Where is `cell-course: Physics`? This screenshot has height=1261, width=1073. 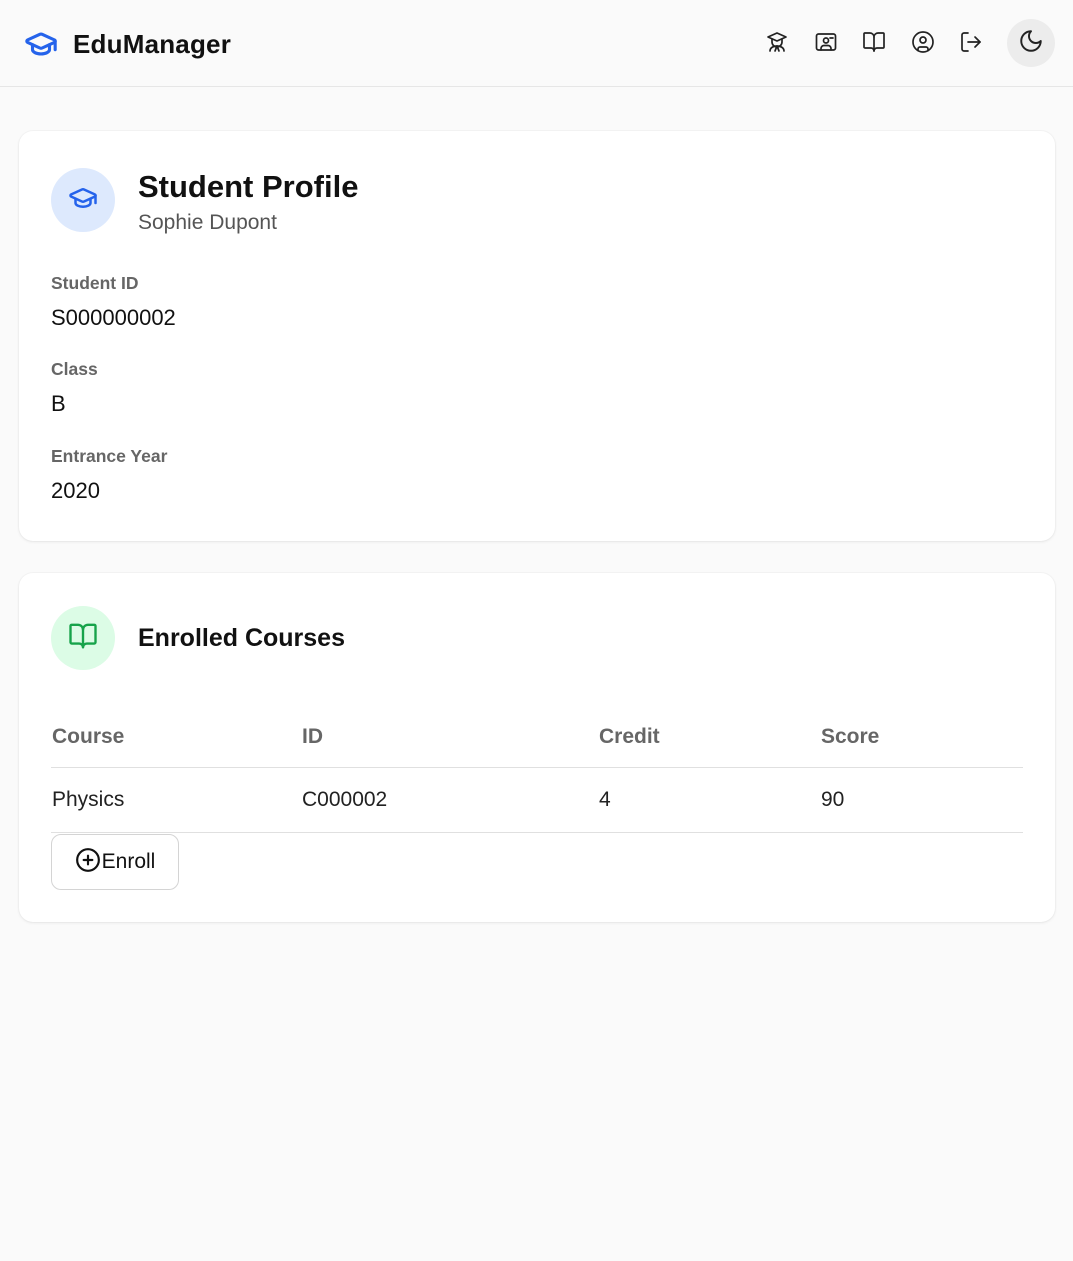 cell-course: Physics is located at coordinates (88, 799).